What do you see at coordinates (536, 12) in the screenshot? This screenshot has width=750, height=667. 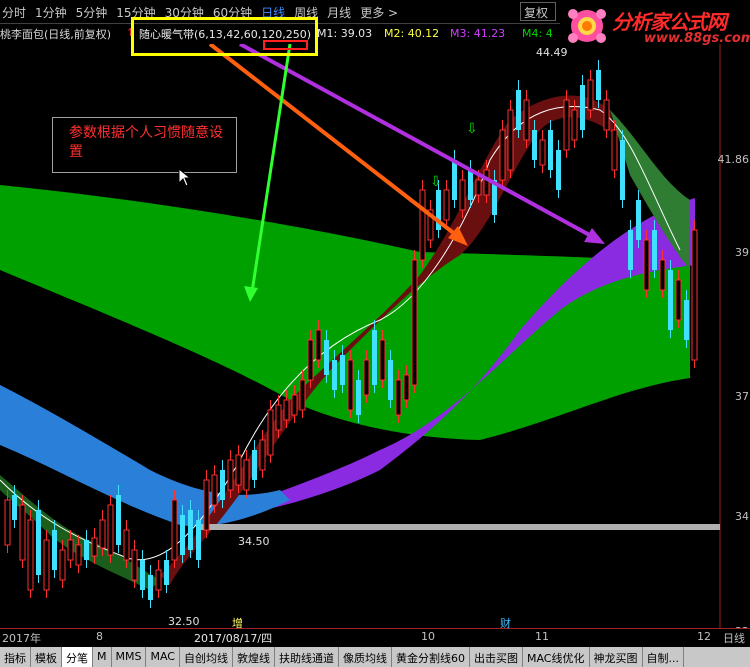 I see `fuquan-button: 复权` at bounding box center [536, 12].